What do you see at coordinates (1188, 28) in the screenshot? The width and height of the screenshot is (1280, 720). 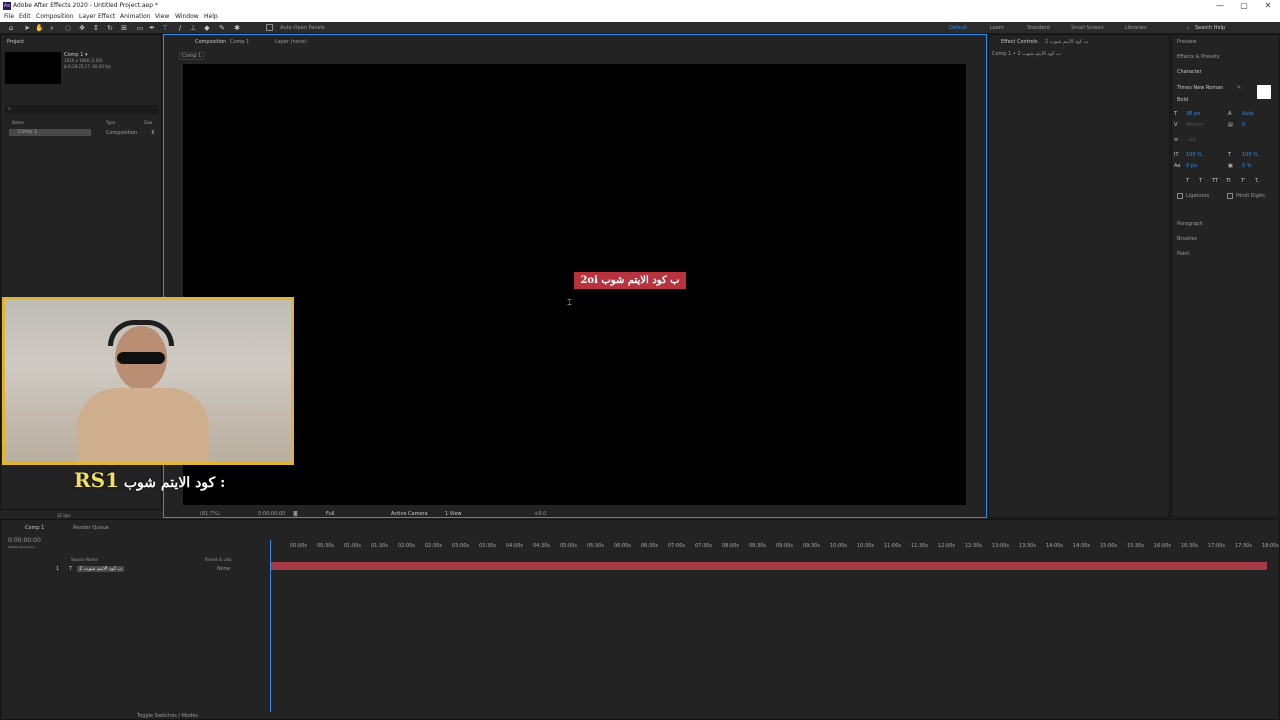 I see `search-help-icon: ⌕` at bounding box center [1188, 28].